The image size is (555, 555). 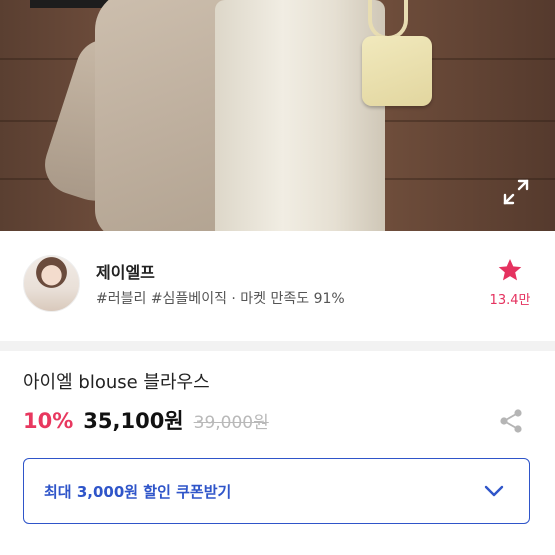 I want to click on seller-avatar, so click(x=51, y=283).